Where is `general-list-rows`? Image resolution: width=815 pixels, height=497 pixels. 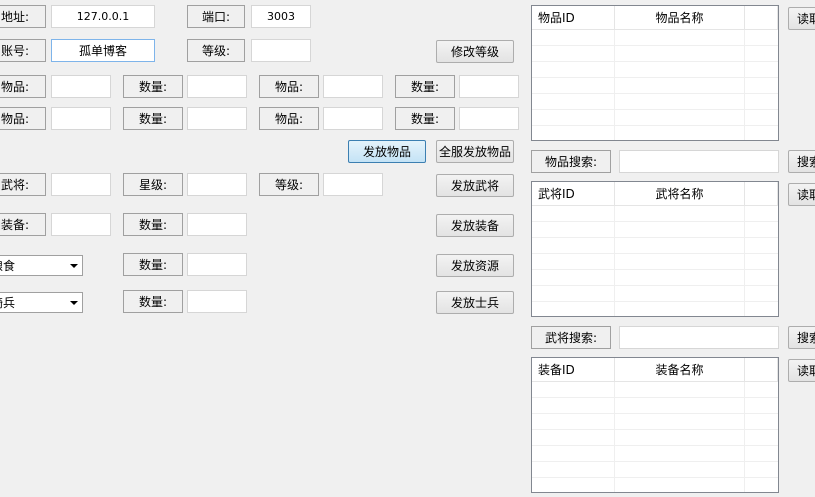
general-list-rows is located at coordinates (655, 261).